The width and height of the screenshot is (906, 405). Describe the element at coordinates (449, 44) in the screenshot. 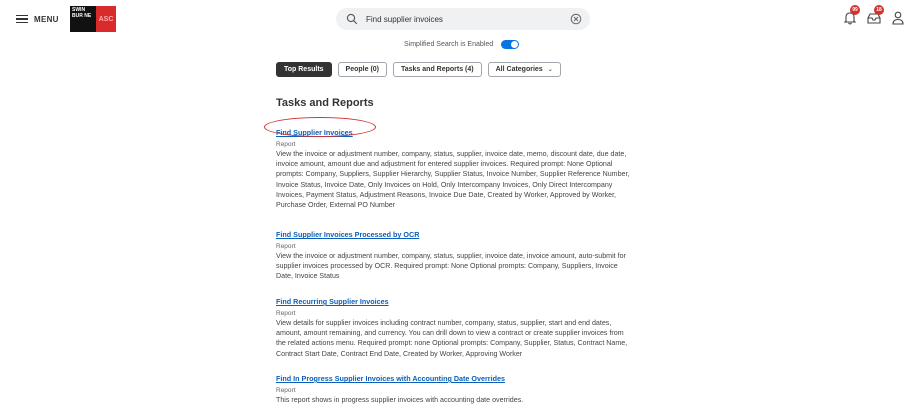

I see `simplified-search-label: Simplified Search is Enabled` at that location.